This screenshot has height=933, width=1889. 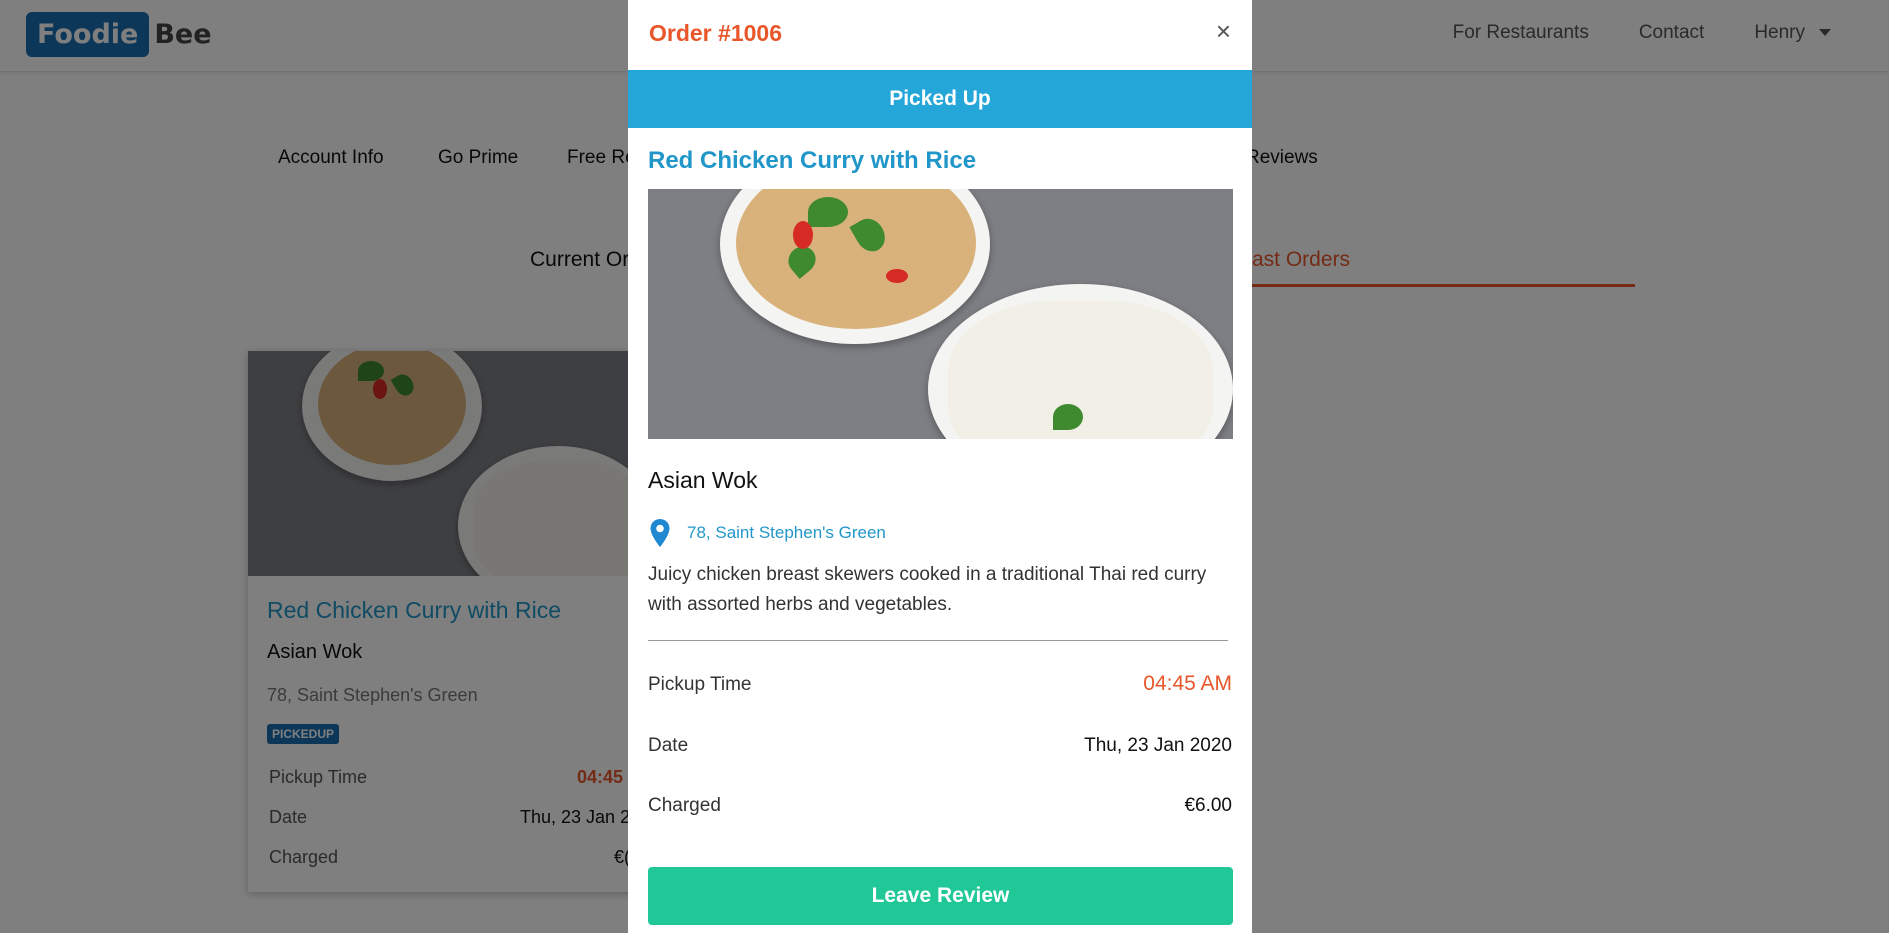 What do you see at coordinates (786, 533) in the screenshot?
I see `modal-address-text: 78, Saint Stephen's Green` at bounding box center [786, 533].